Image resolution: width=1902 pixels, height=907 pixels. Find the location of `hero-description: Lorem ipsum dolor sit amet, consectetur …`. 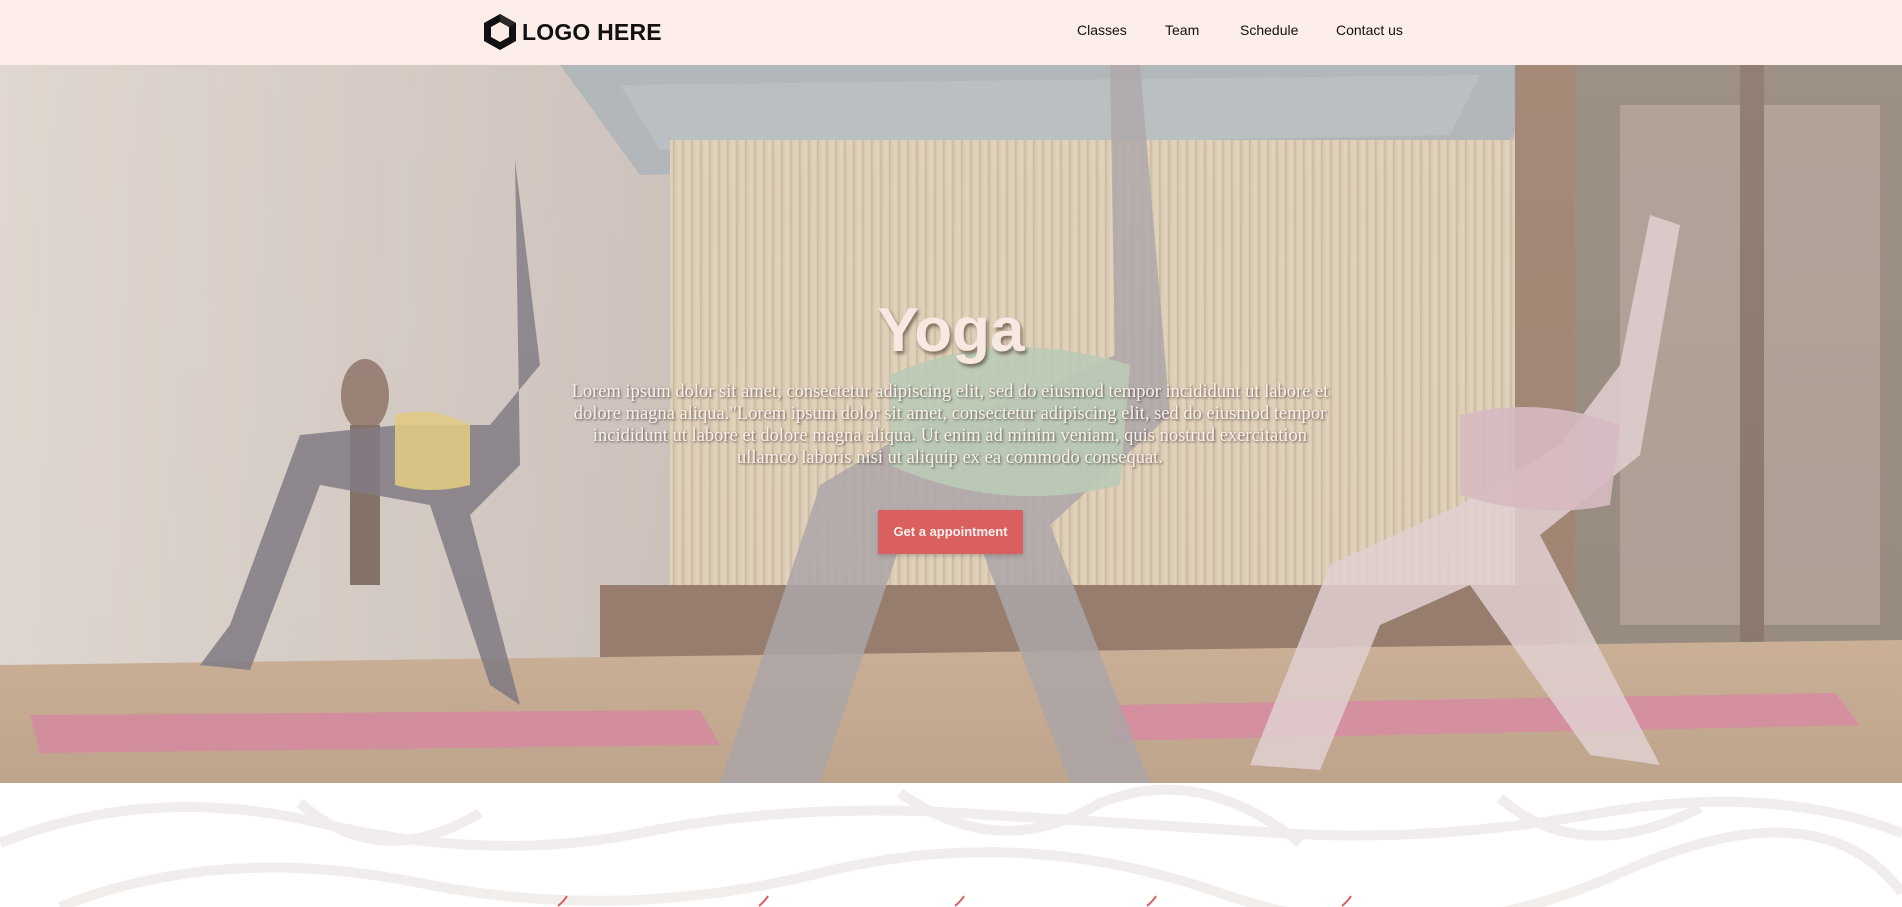

hero-description: Lorem ipsum dolor sit amet, consectetur … is located at coordinates (950, 425).